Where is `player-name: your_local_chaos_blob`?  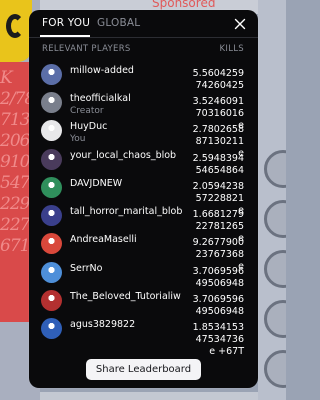
player-name: your_local_chaos_blob is located at coordinates (123, 155).